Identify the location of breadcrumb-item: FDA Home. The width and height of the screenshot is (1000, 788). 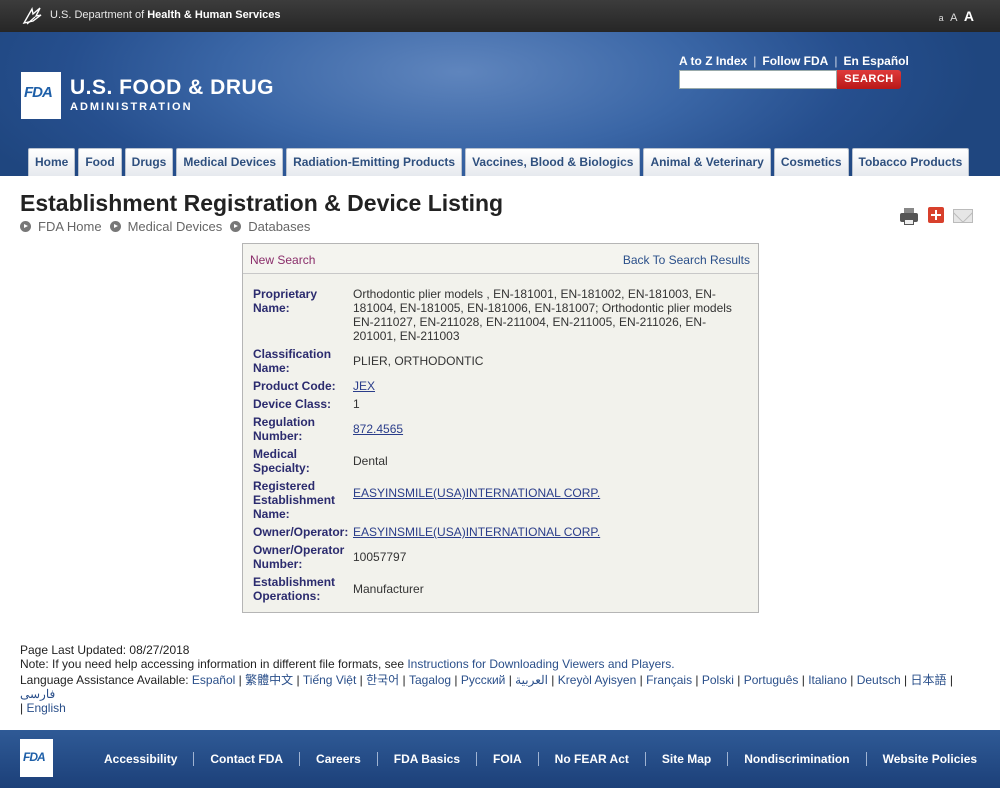
(61, 226).